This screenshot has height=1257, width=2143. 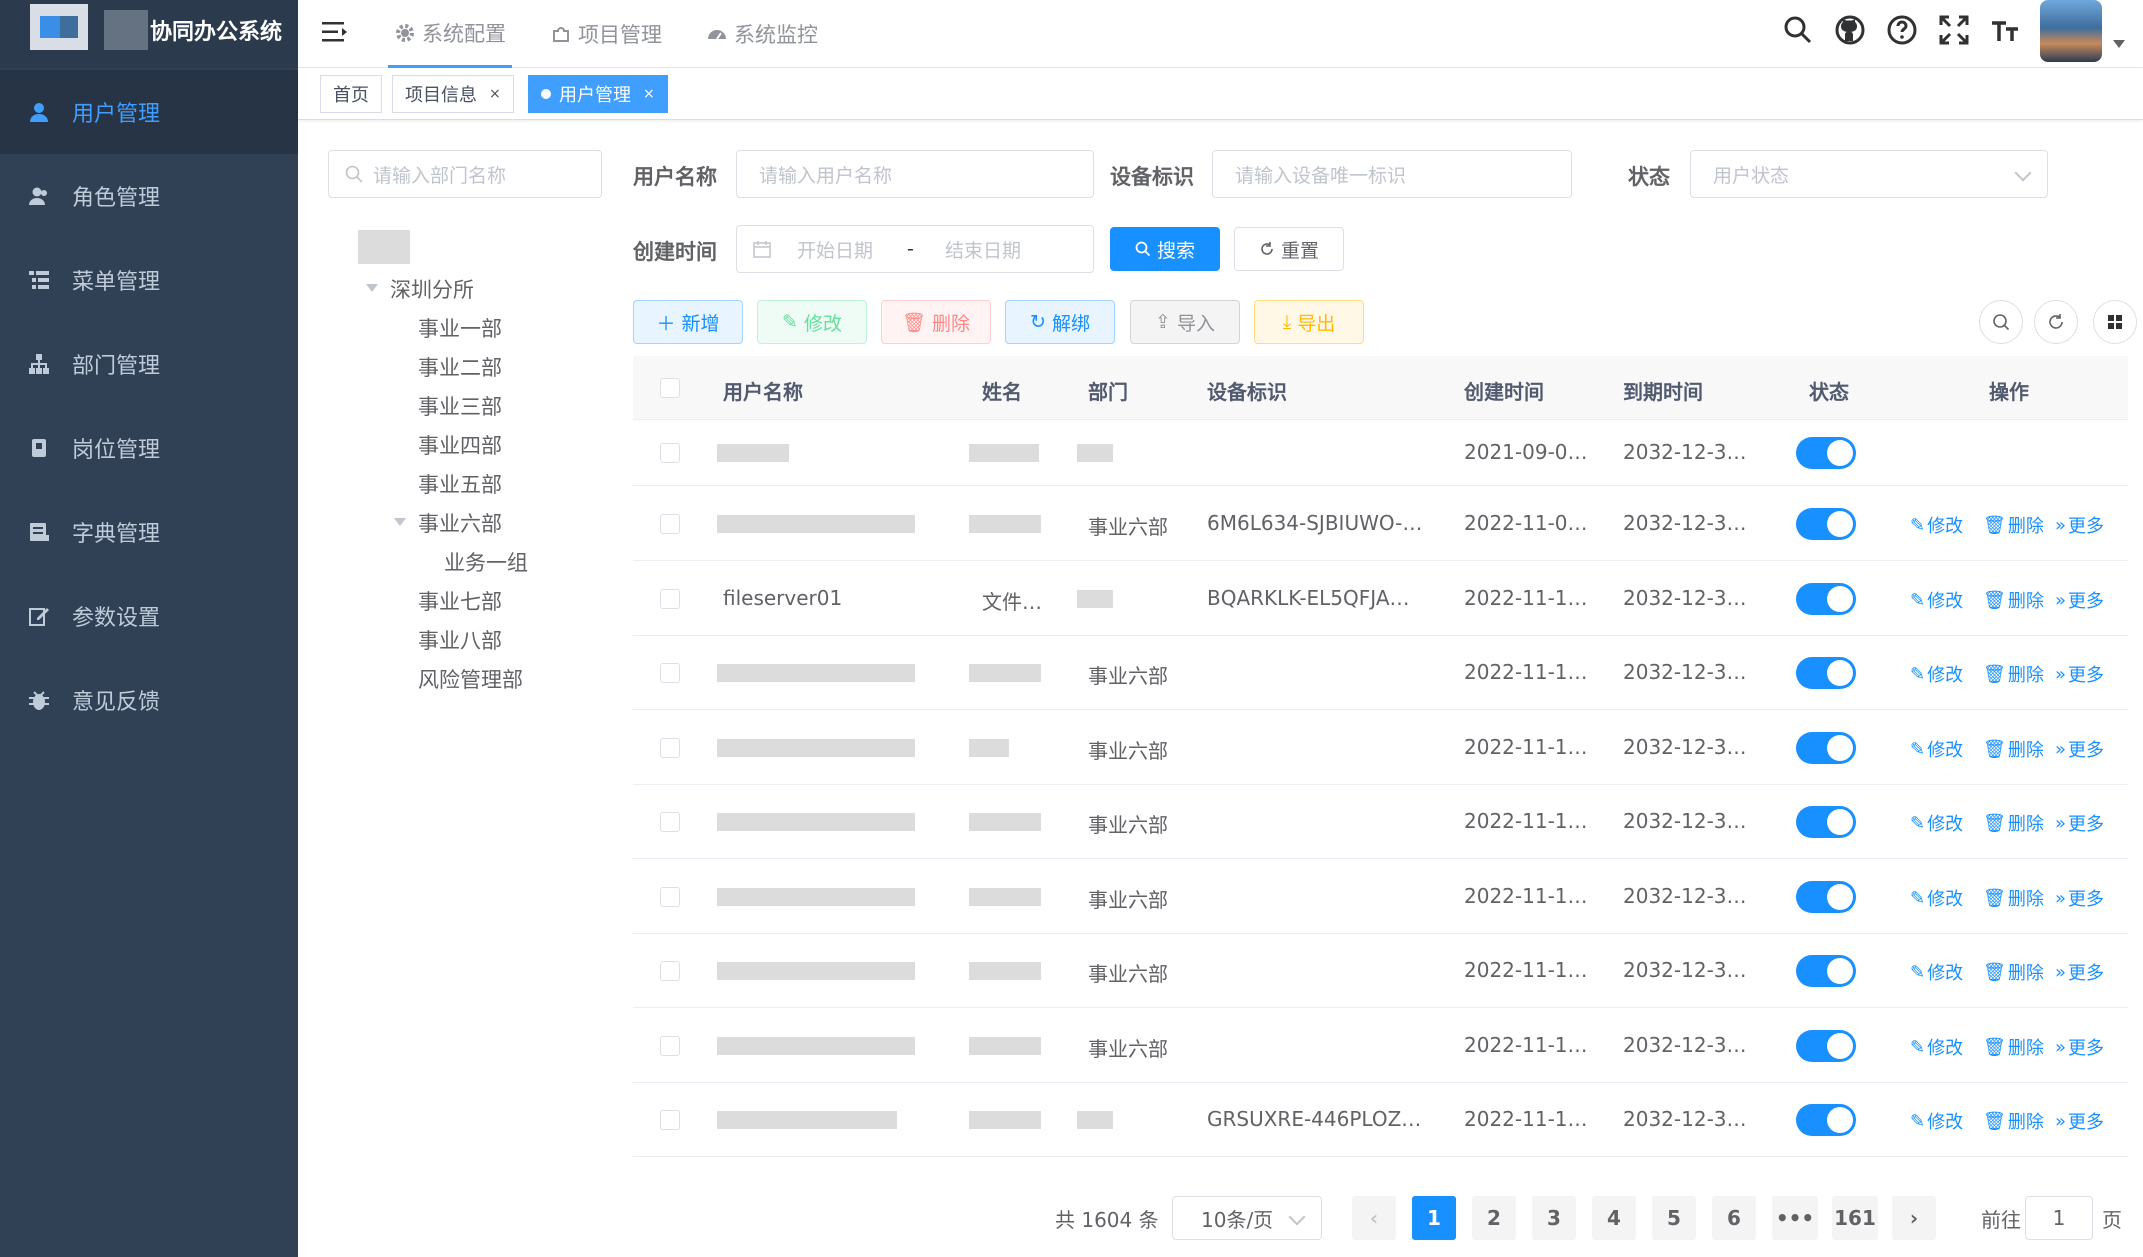 What do you see at coordinates (1247, 390) in the screenshot?
I see `column-header: 设备标识` at bounding box center [1247, 390].